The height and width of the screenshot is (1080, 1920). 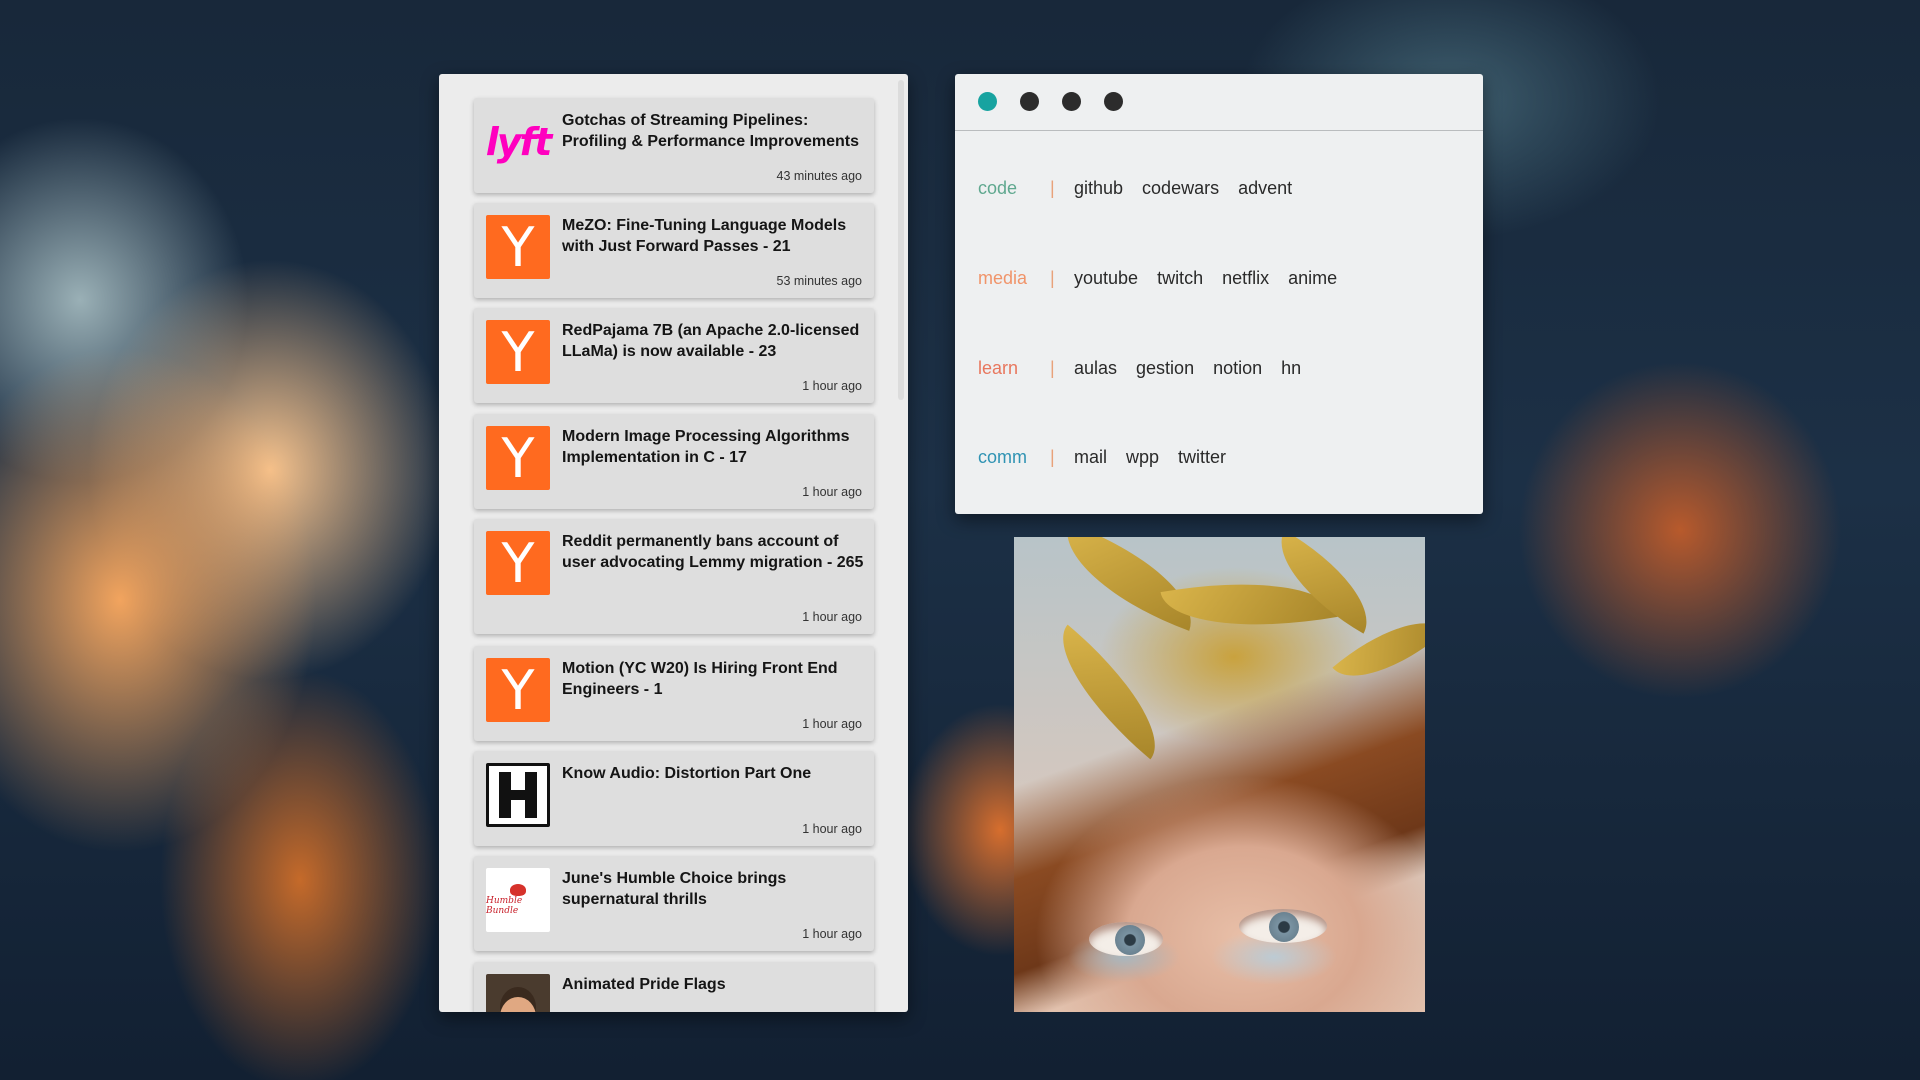 I want to click on feed-scrollbar, so click(x=901, y=240).